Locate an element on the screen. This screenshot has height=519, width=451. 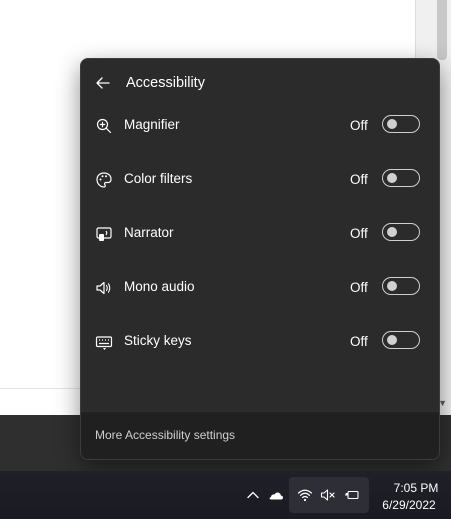
battery-charging-icon is located at coordinates (352, 495).